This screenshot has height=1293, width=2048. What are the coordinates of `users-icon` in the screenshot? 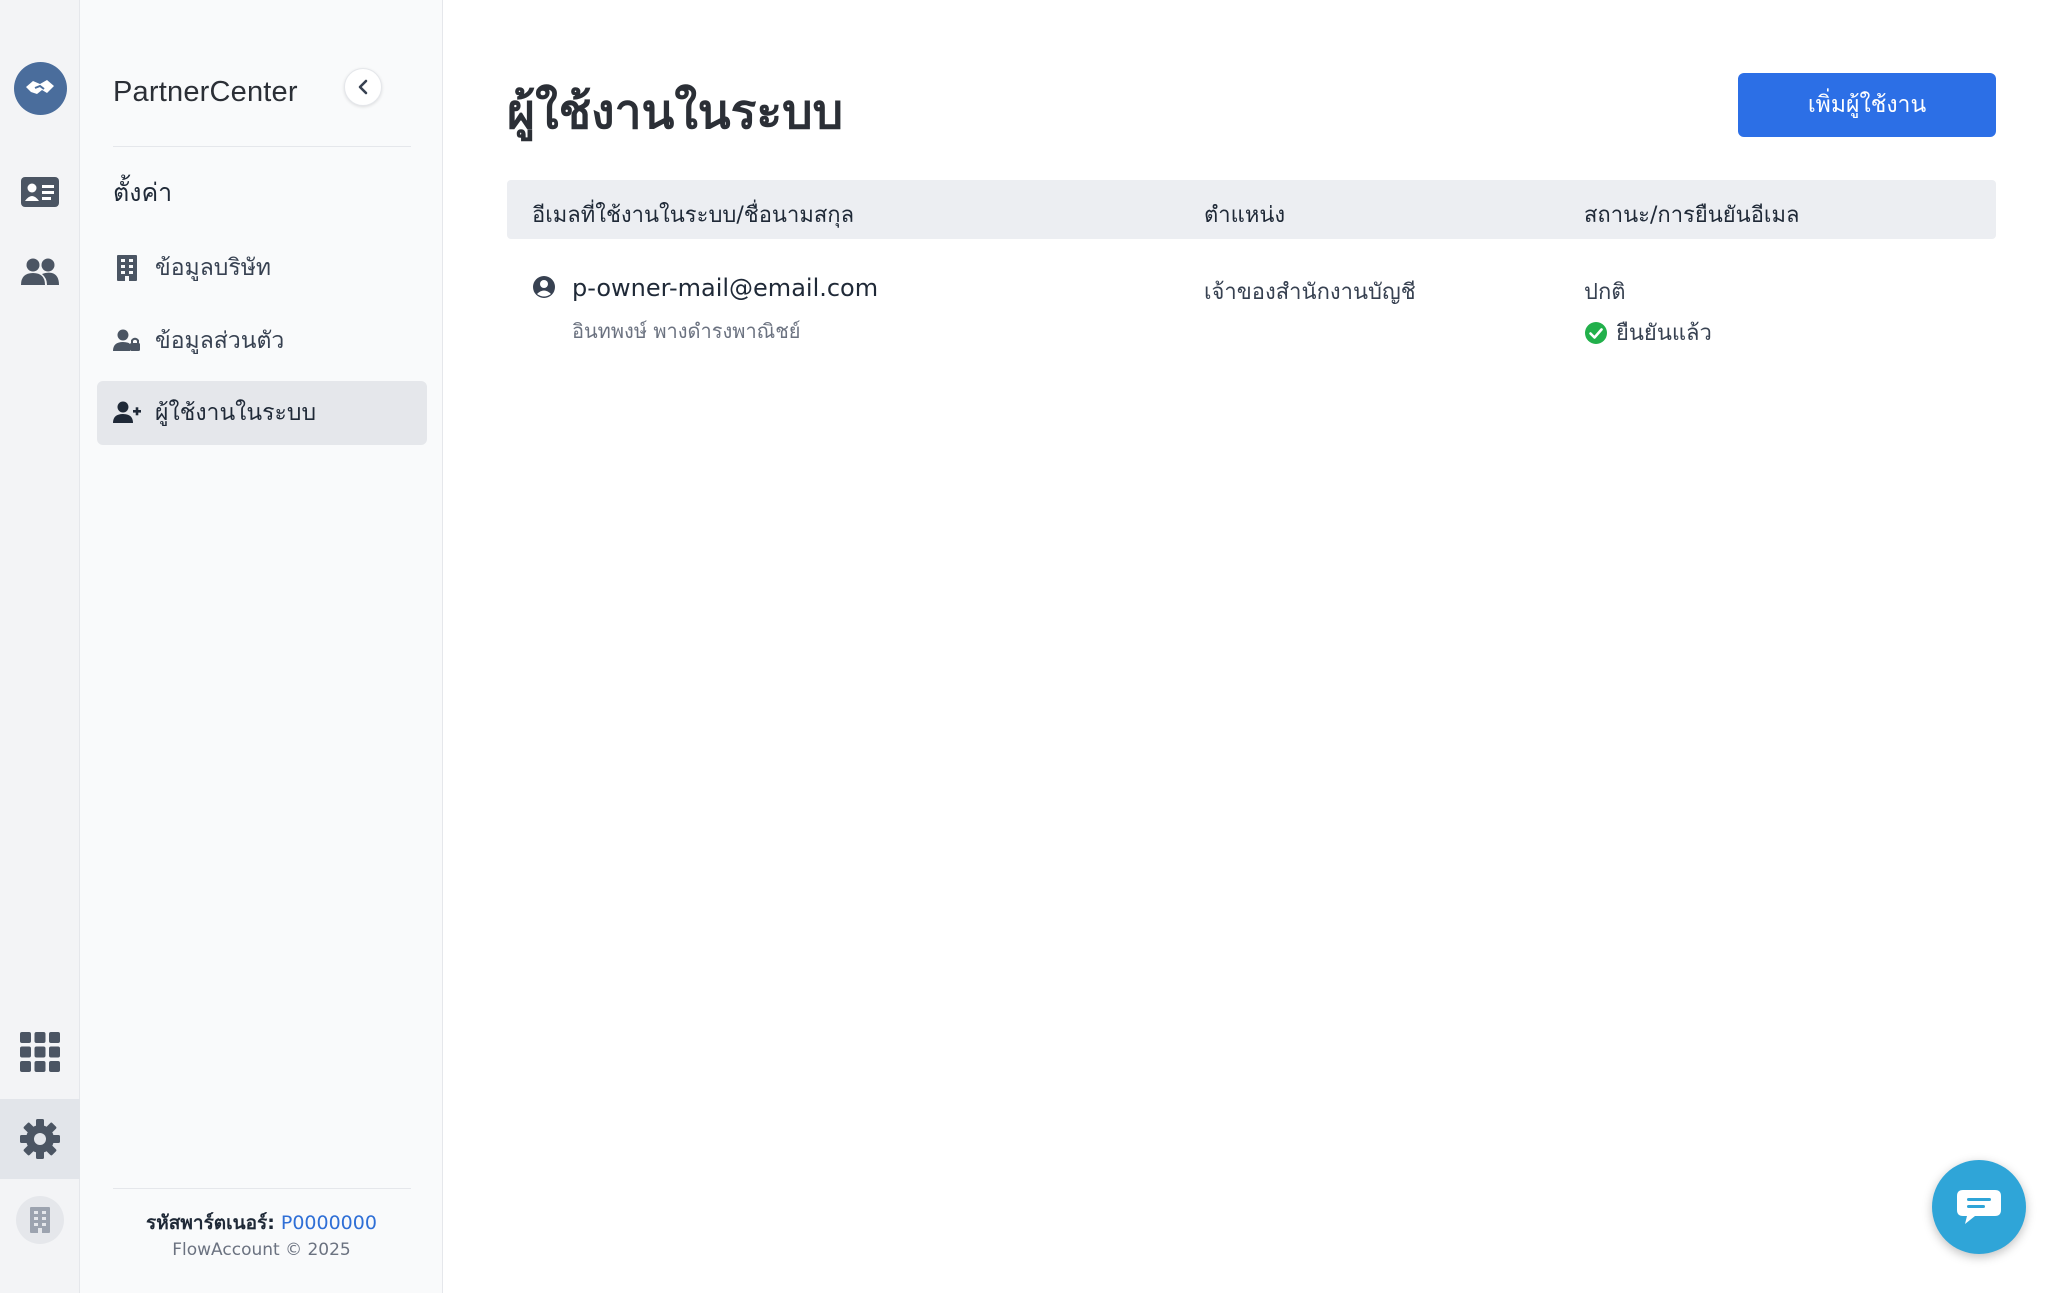 It's located at (40, 271).